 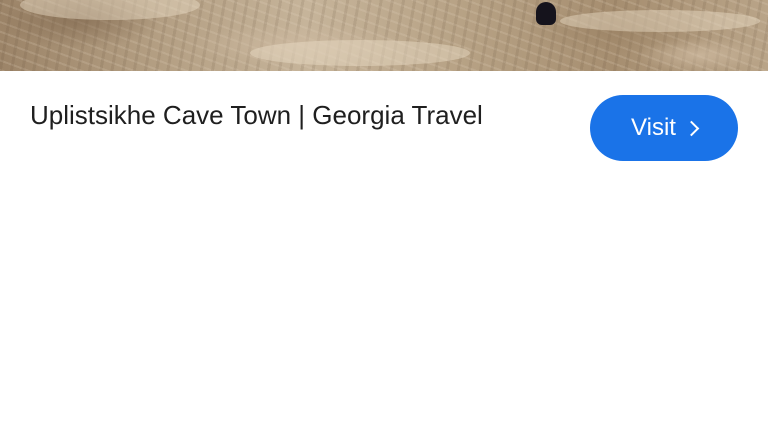 What do you see at coordinates (691, 128) in the screenshot?
I see `chevron-right-icon` at bounding box center [691, 128].